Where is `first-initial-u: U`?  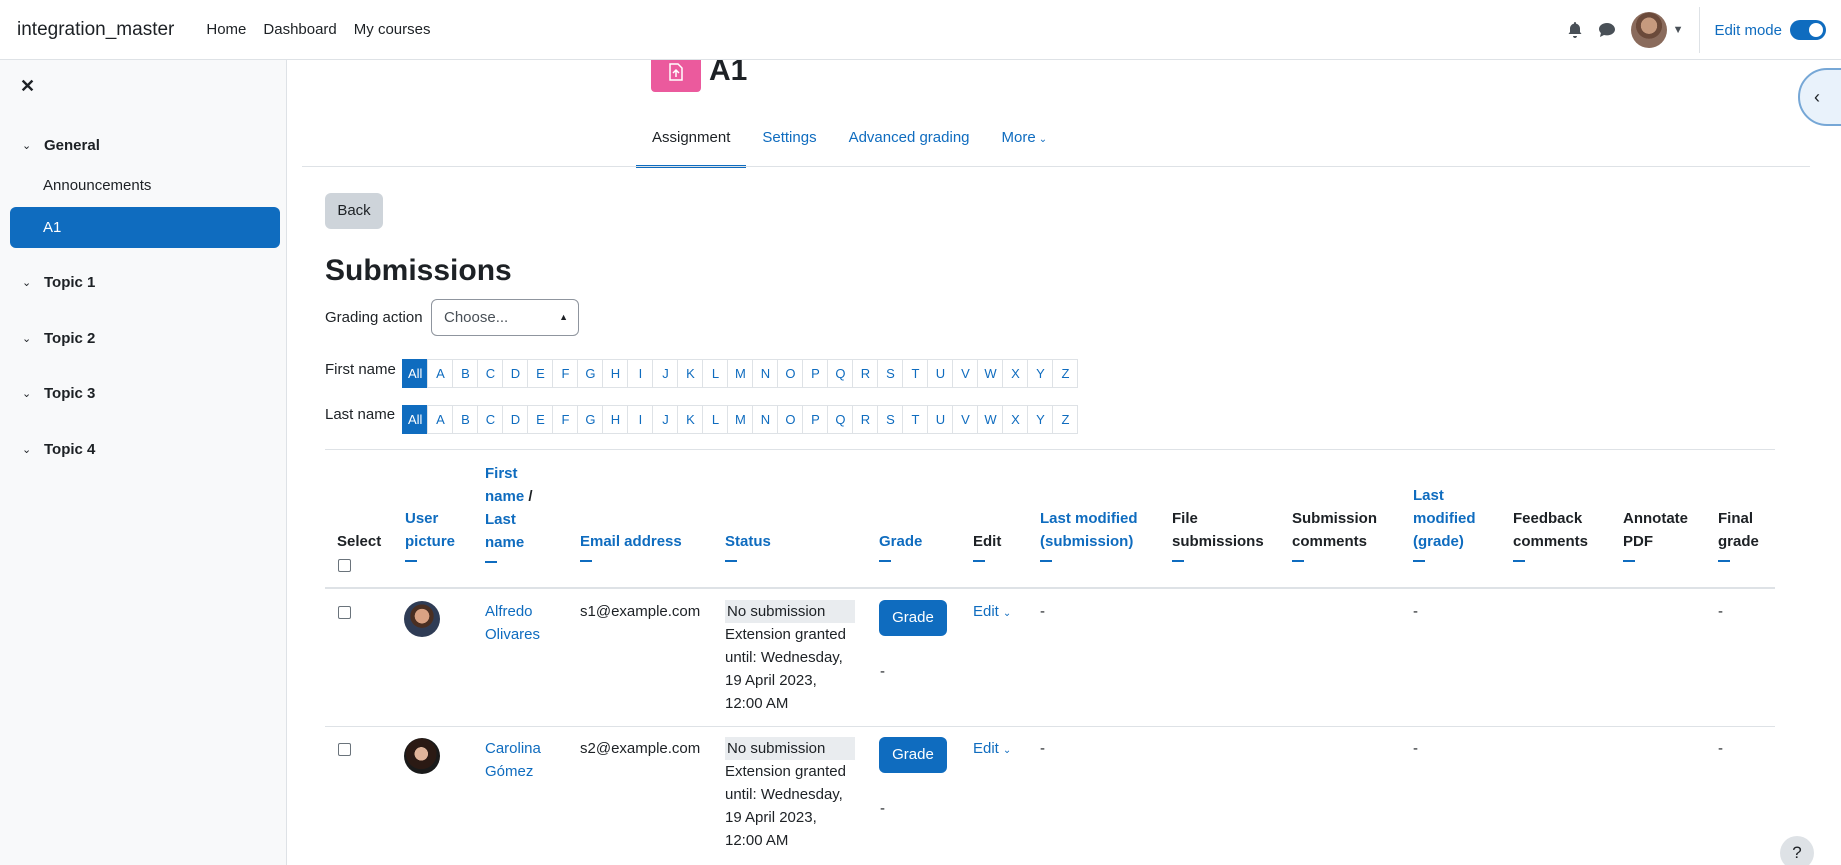 first-initial-u: U is located at coordinates (940, 373).